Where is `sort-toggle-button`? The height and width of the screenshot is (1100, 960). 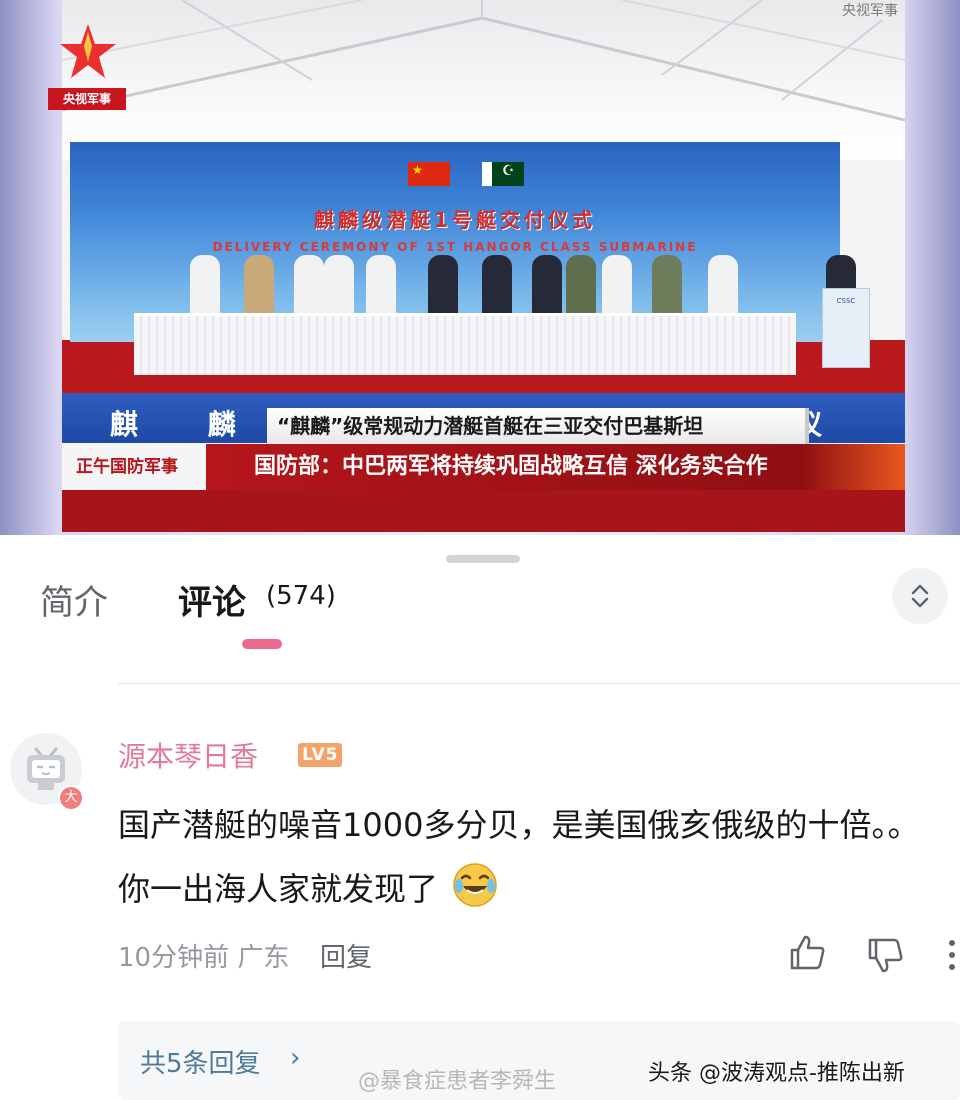
sort-toggle-button is located at coordinates (920, 596).